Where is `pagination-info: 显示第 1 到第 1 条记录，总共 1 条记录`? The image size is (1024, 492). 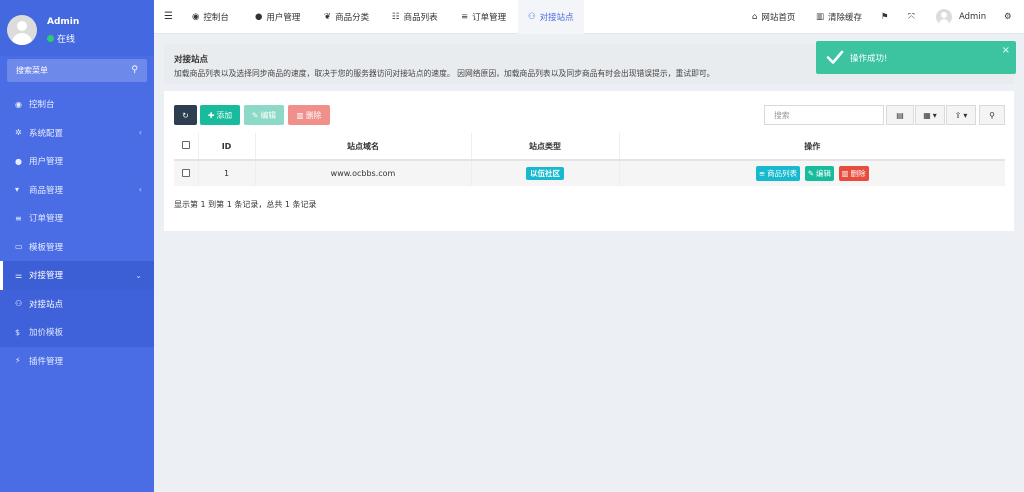 pagination-info: 显示第 1 到第 1 条记录，总共 1 条记录 is located at coordinates (245, 204).